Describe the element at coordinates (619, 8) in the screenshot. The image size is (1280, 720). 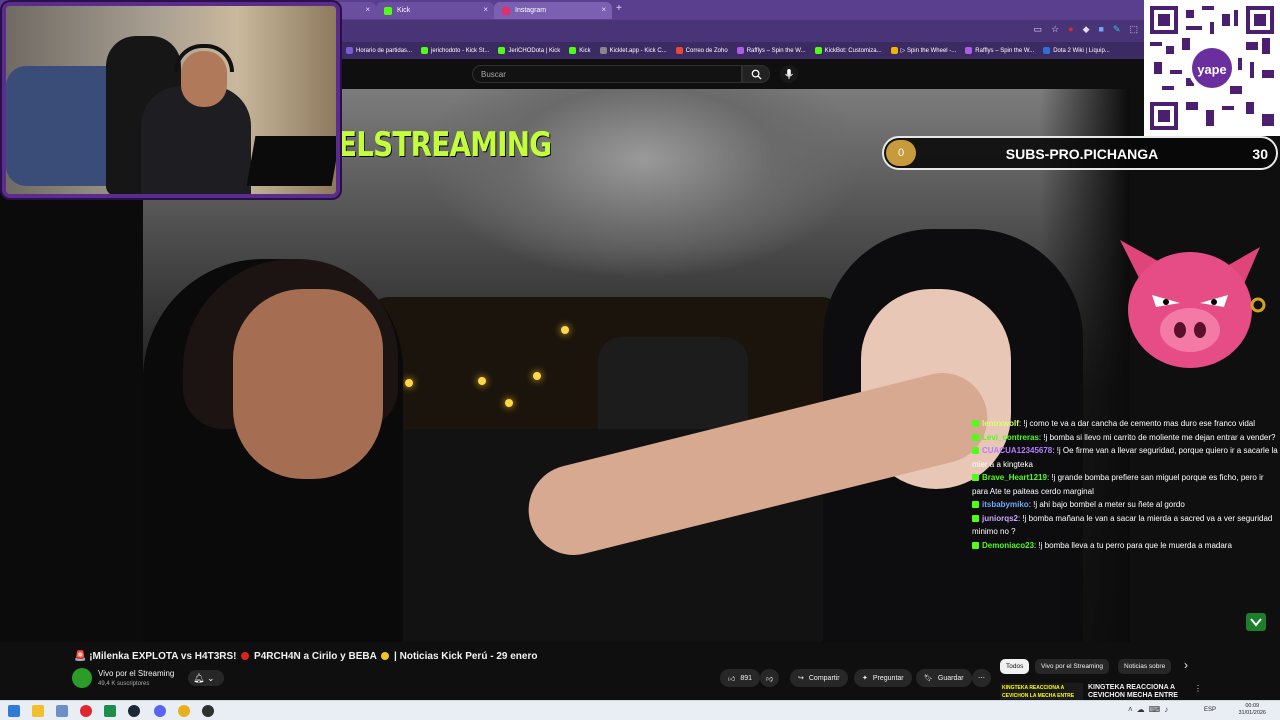
I see `new-tab-button: +` at that location.